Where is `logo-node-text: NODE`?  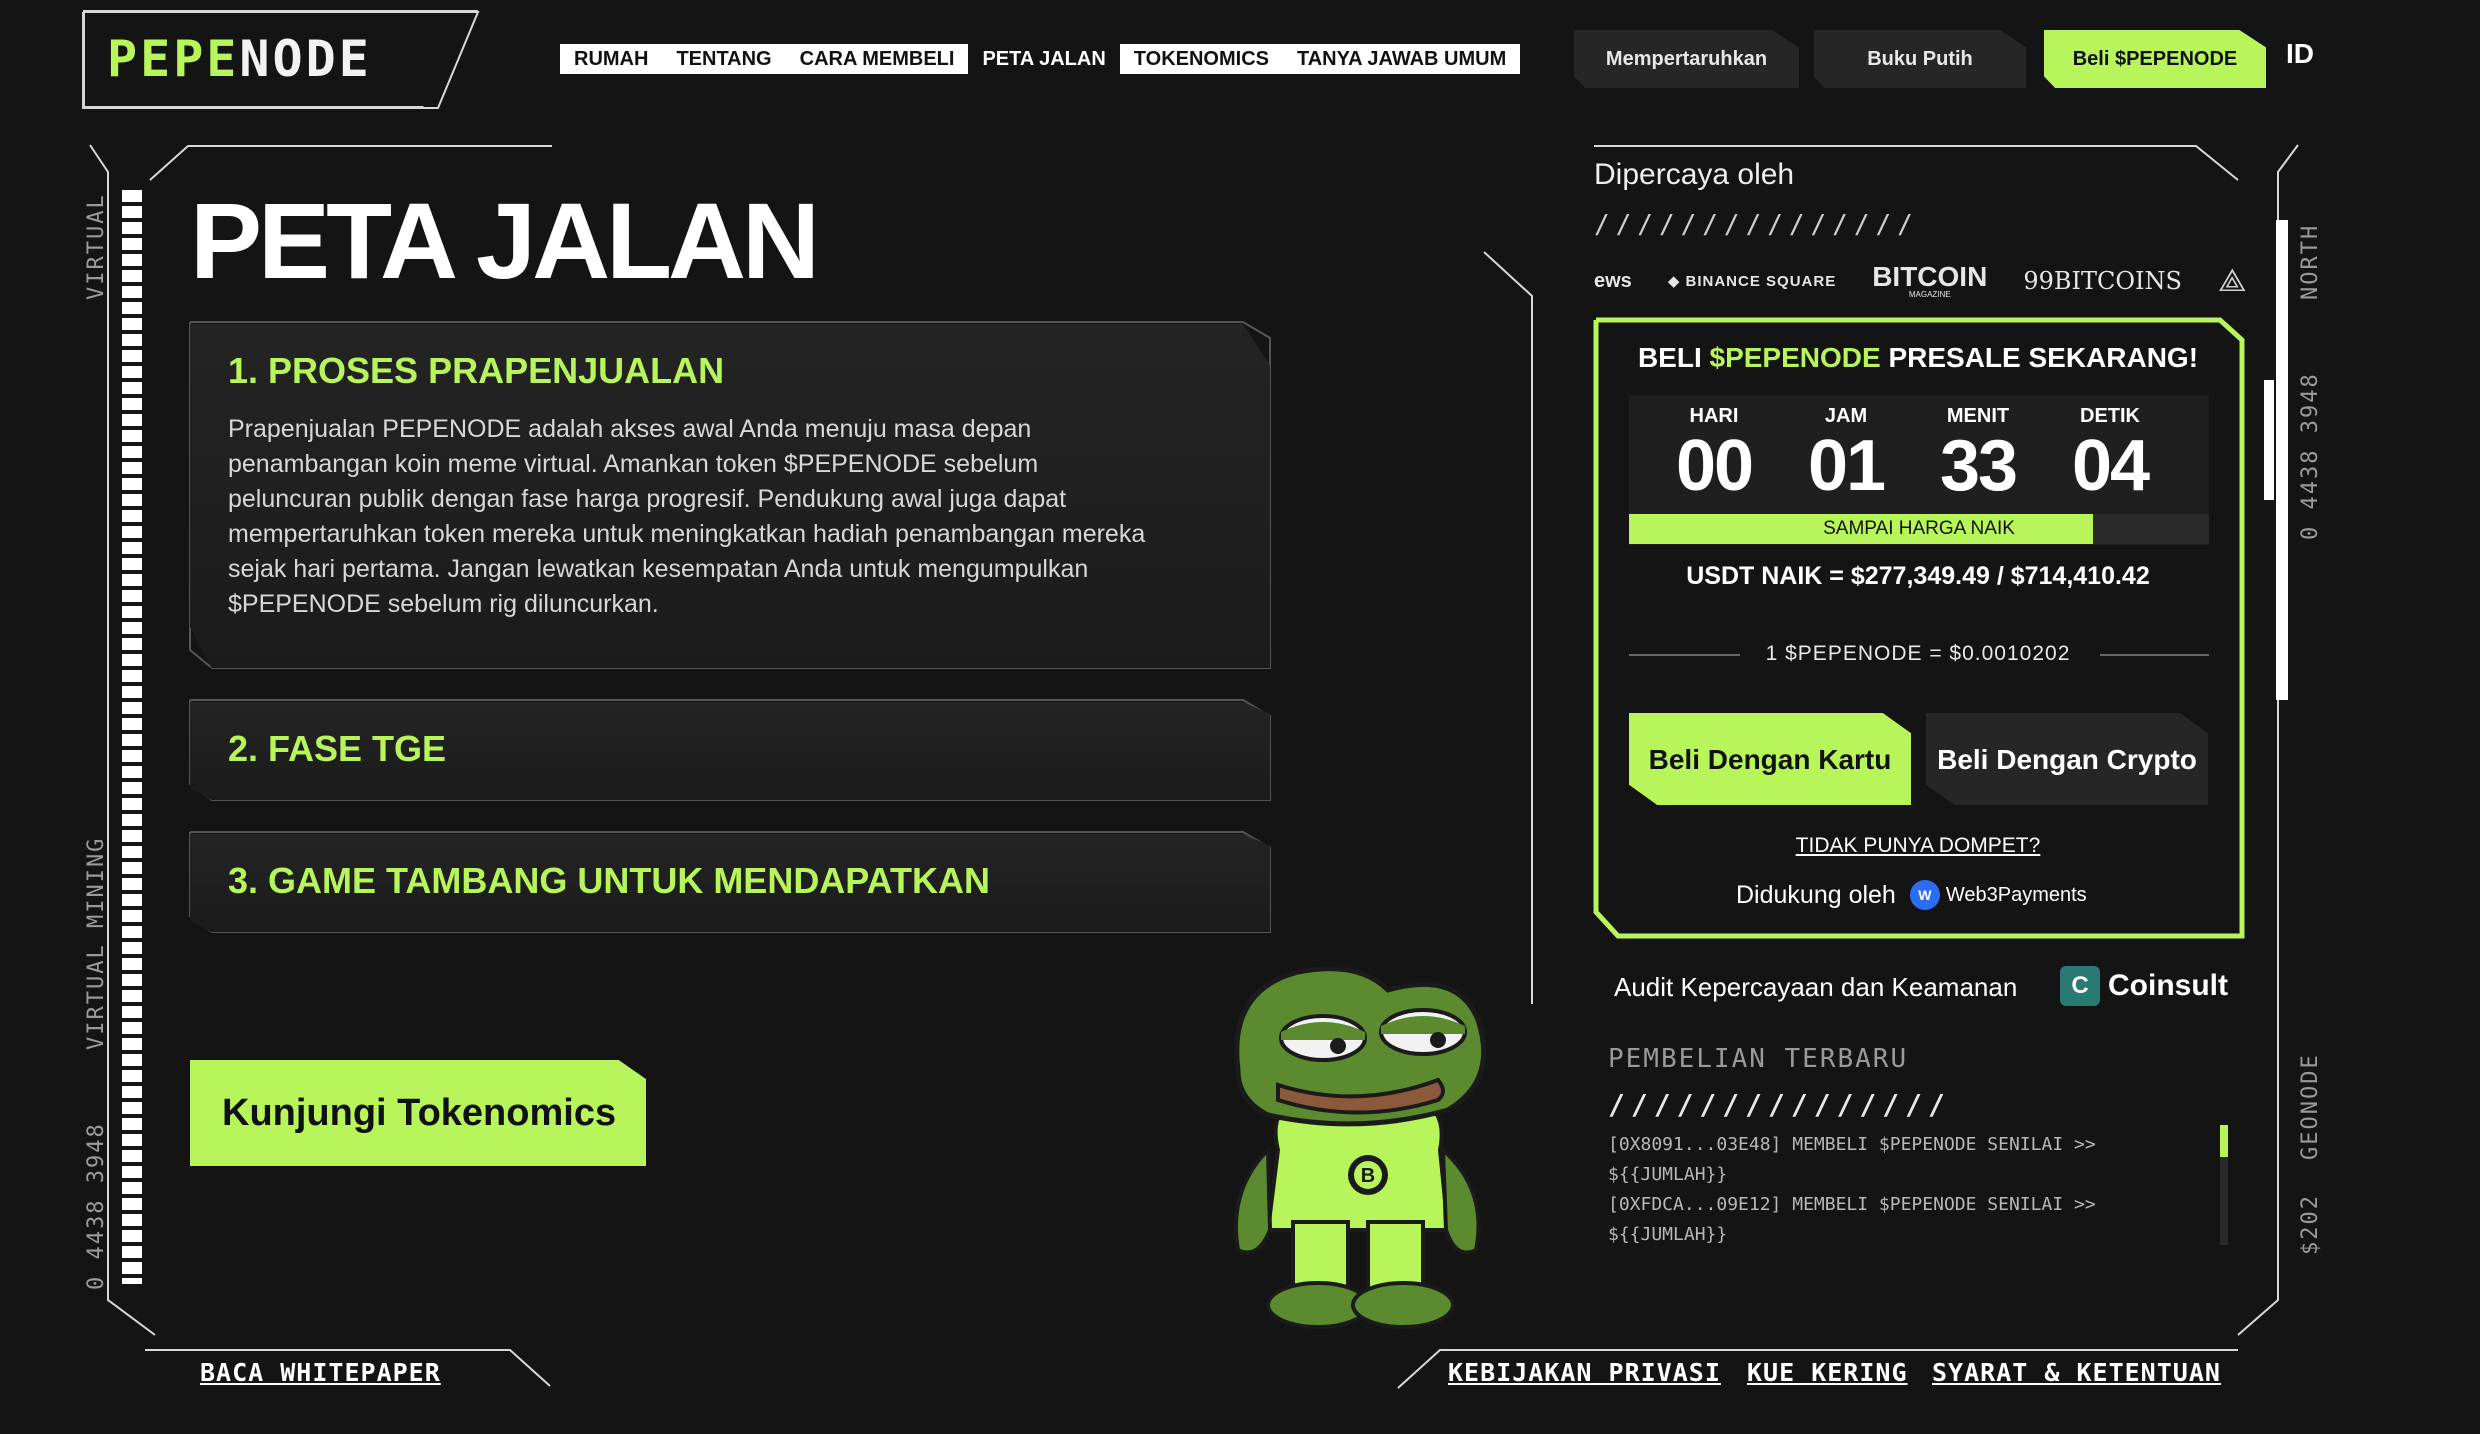
logo-node-text: NODE is located at coordinates (305, 59).